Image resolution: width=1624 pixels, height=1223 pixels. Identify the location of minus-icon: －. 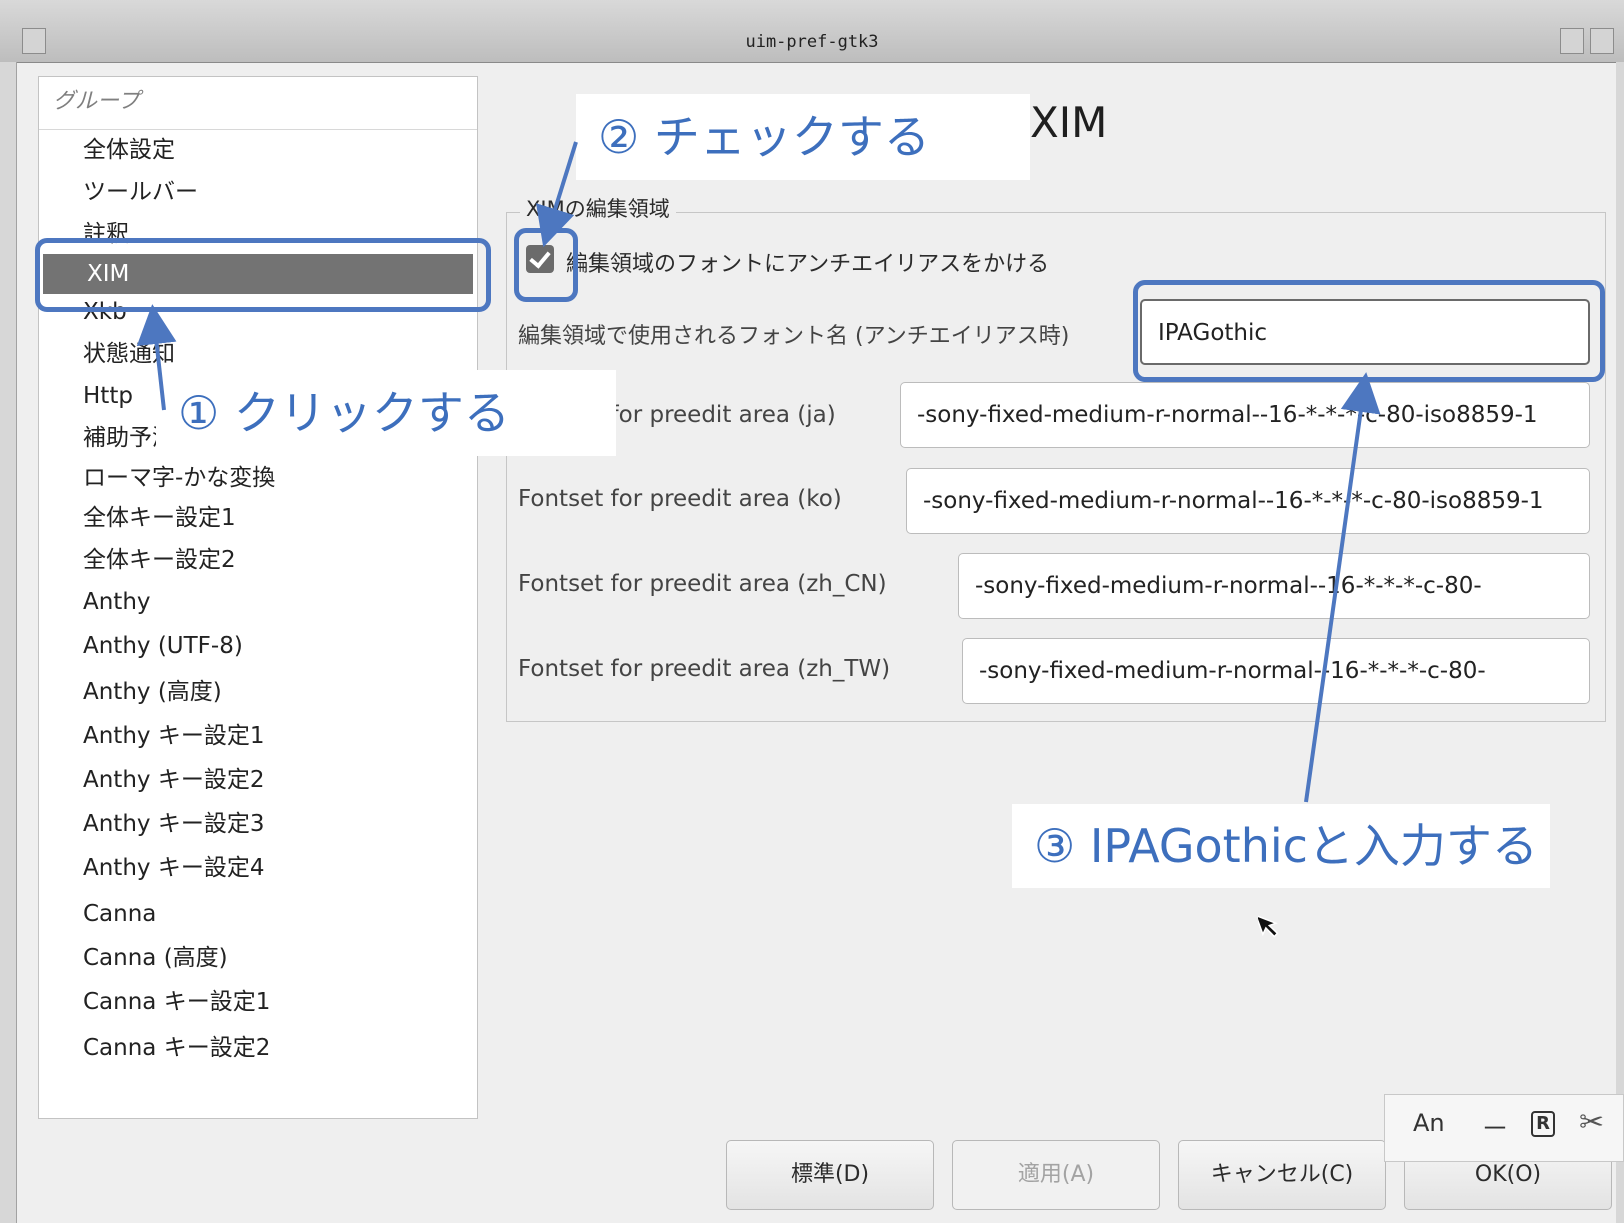
(1495, 1127).